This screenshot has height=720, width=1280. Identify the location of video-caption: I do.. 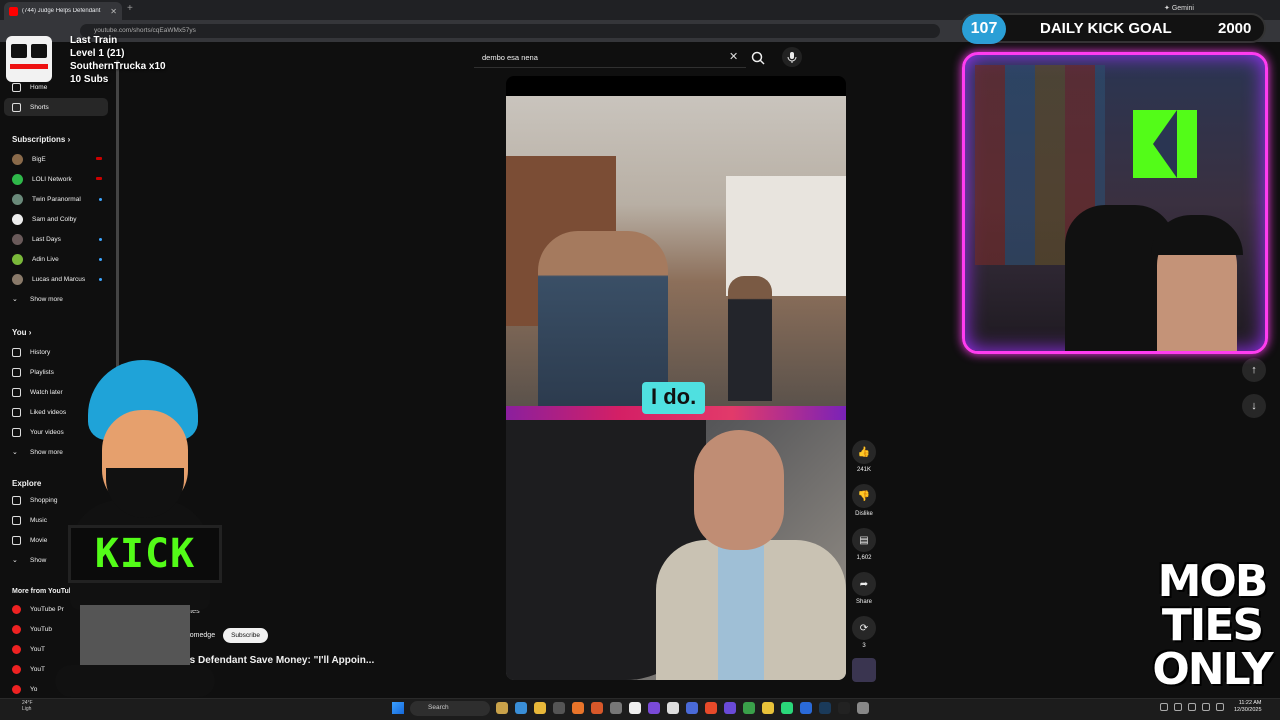
(674, 398).